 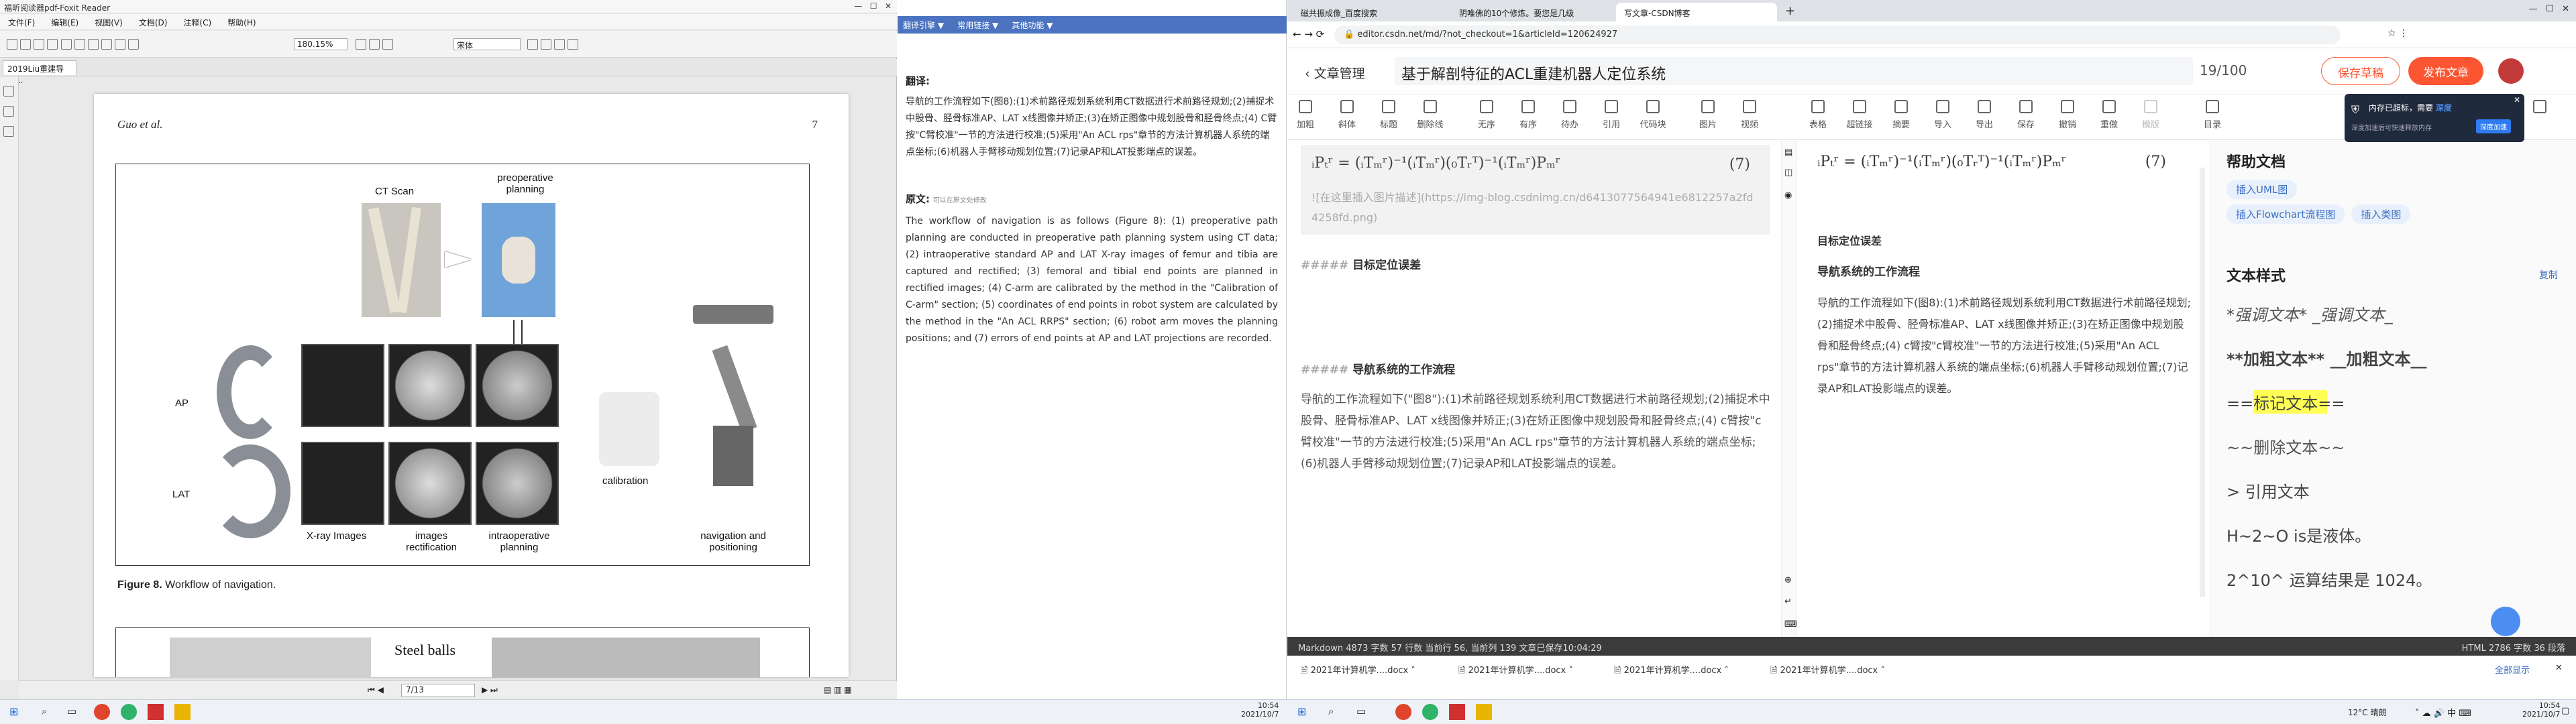 I want to click on close-downloads-icon: ✕, so click(x=2559, y=668).